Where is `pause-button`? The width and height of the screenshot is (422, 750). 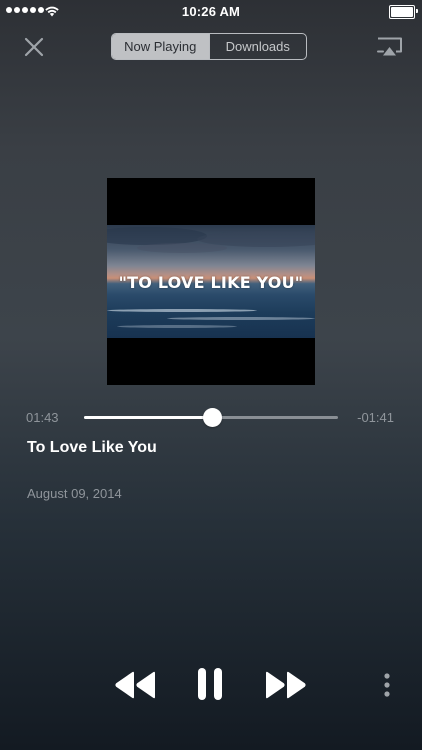 pause-button is located at coordinates (210, 684).